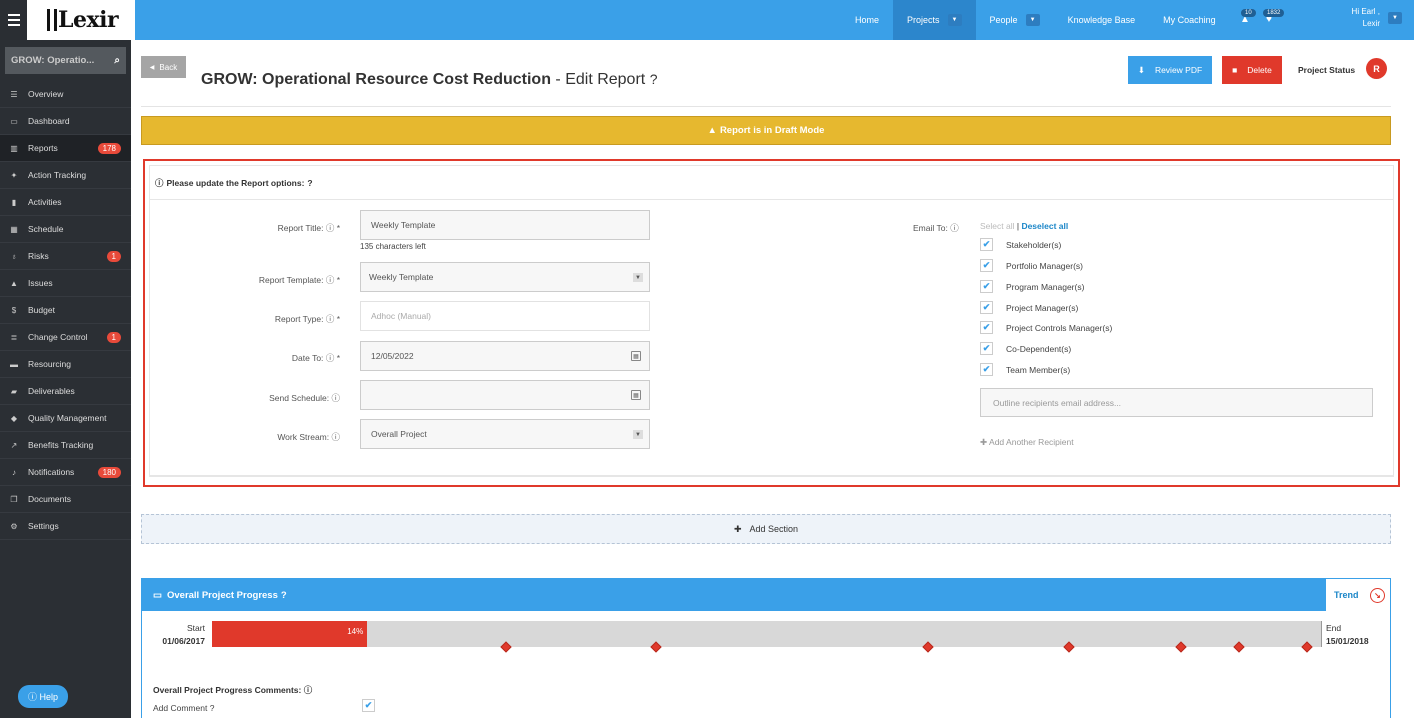 The height and width of the screenshot is (718, 1414). I want to click on start-date: 01/06/2017, so click(183, 641).